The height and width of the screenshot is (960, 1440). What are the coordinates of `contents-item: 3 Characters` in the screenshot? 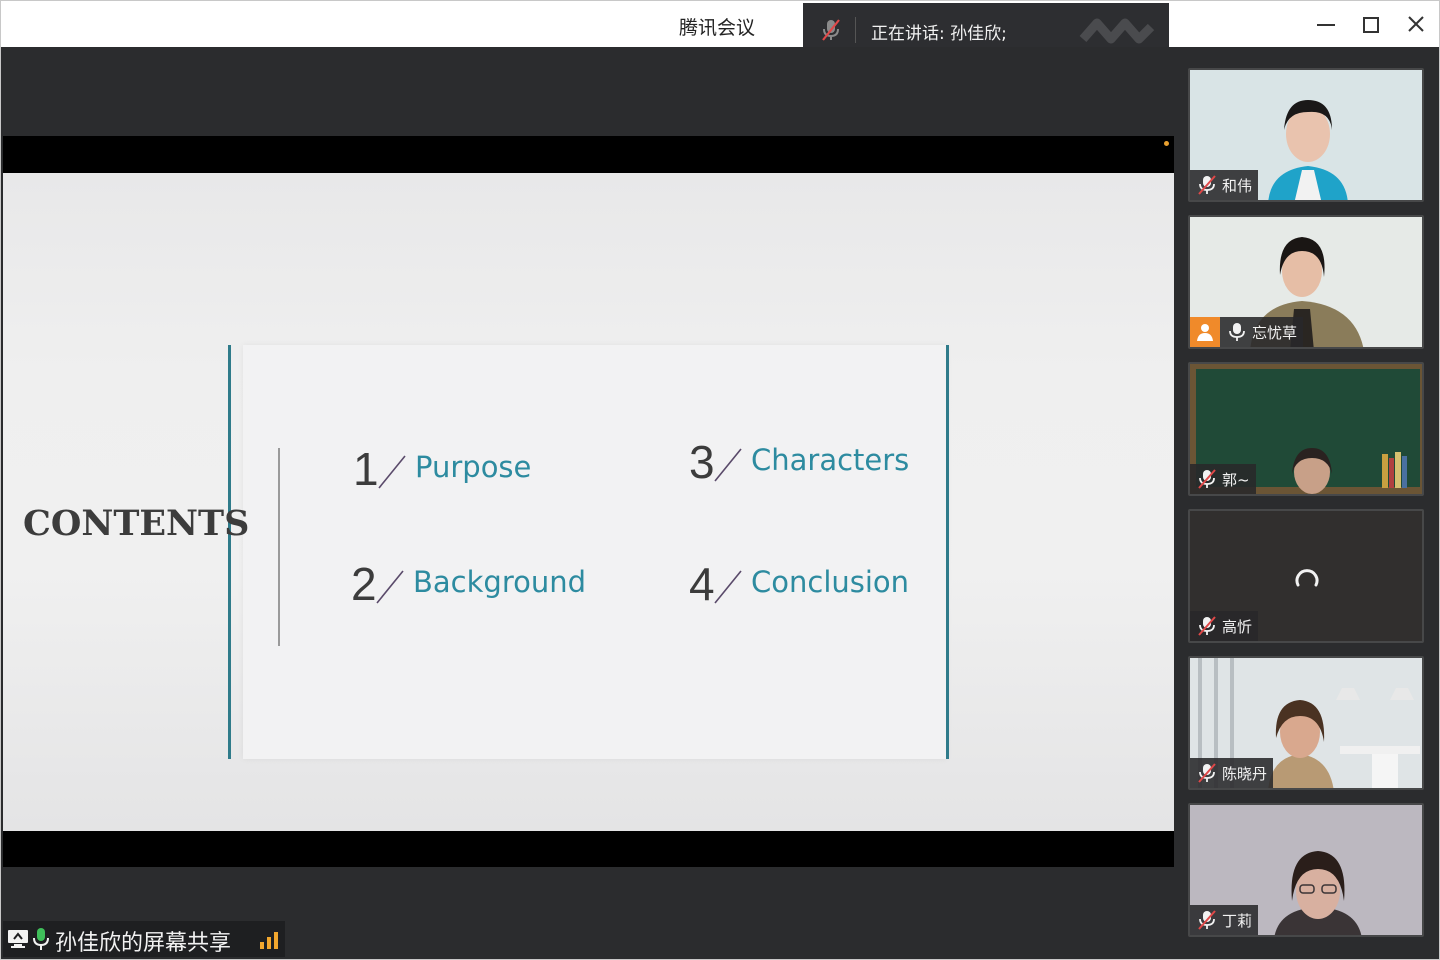 It's located at (799, 462).